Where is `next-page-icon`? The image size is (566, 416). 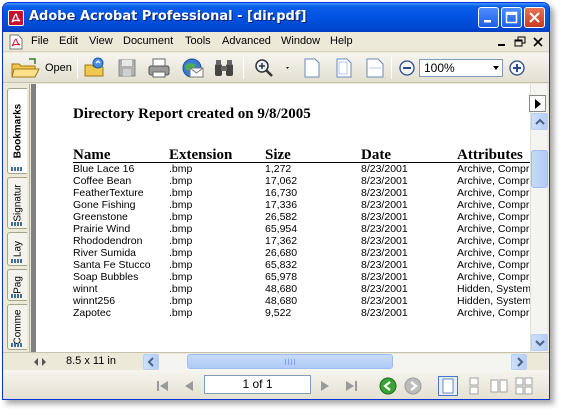 next-page-icon is located at coordinates (325, 386).